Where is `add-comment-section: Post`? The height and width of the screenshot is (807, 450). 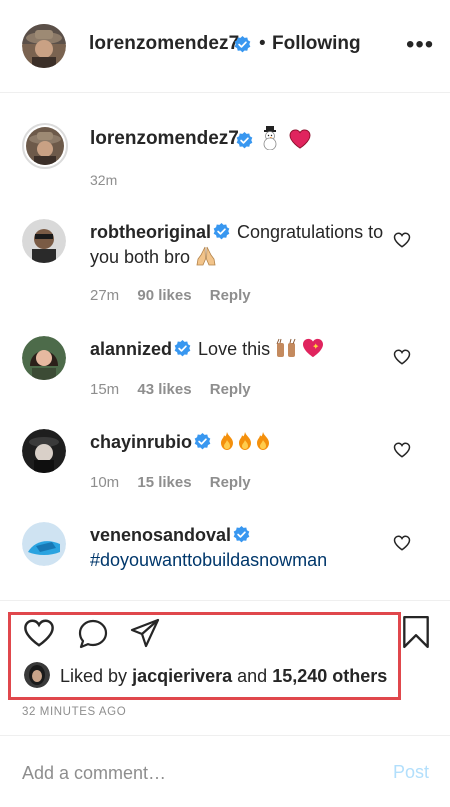 add-comment-section: Post is located at coordinates (225, 771).